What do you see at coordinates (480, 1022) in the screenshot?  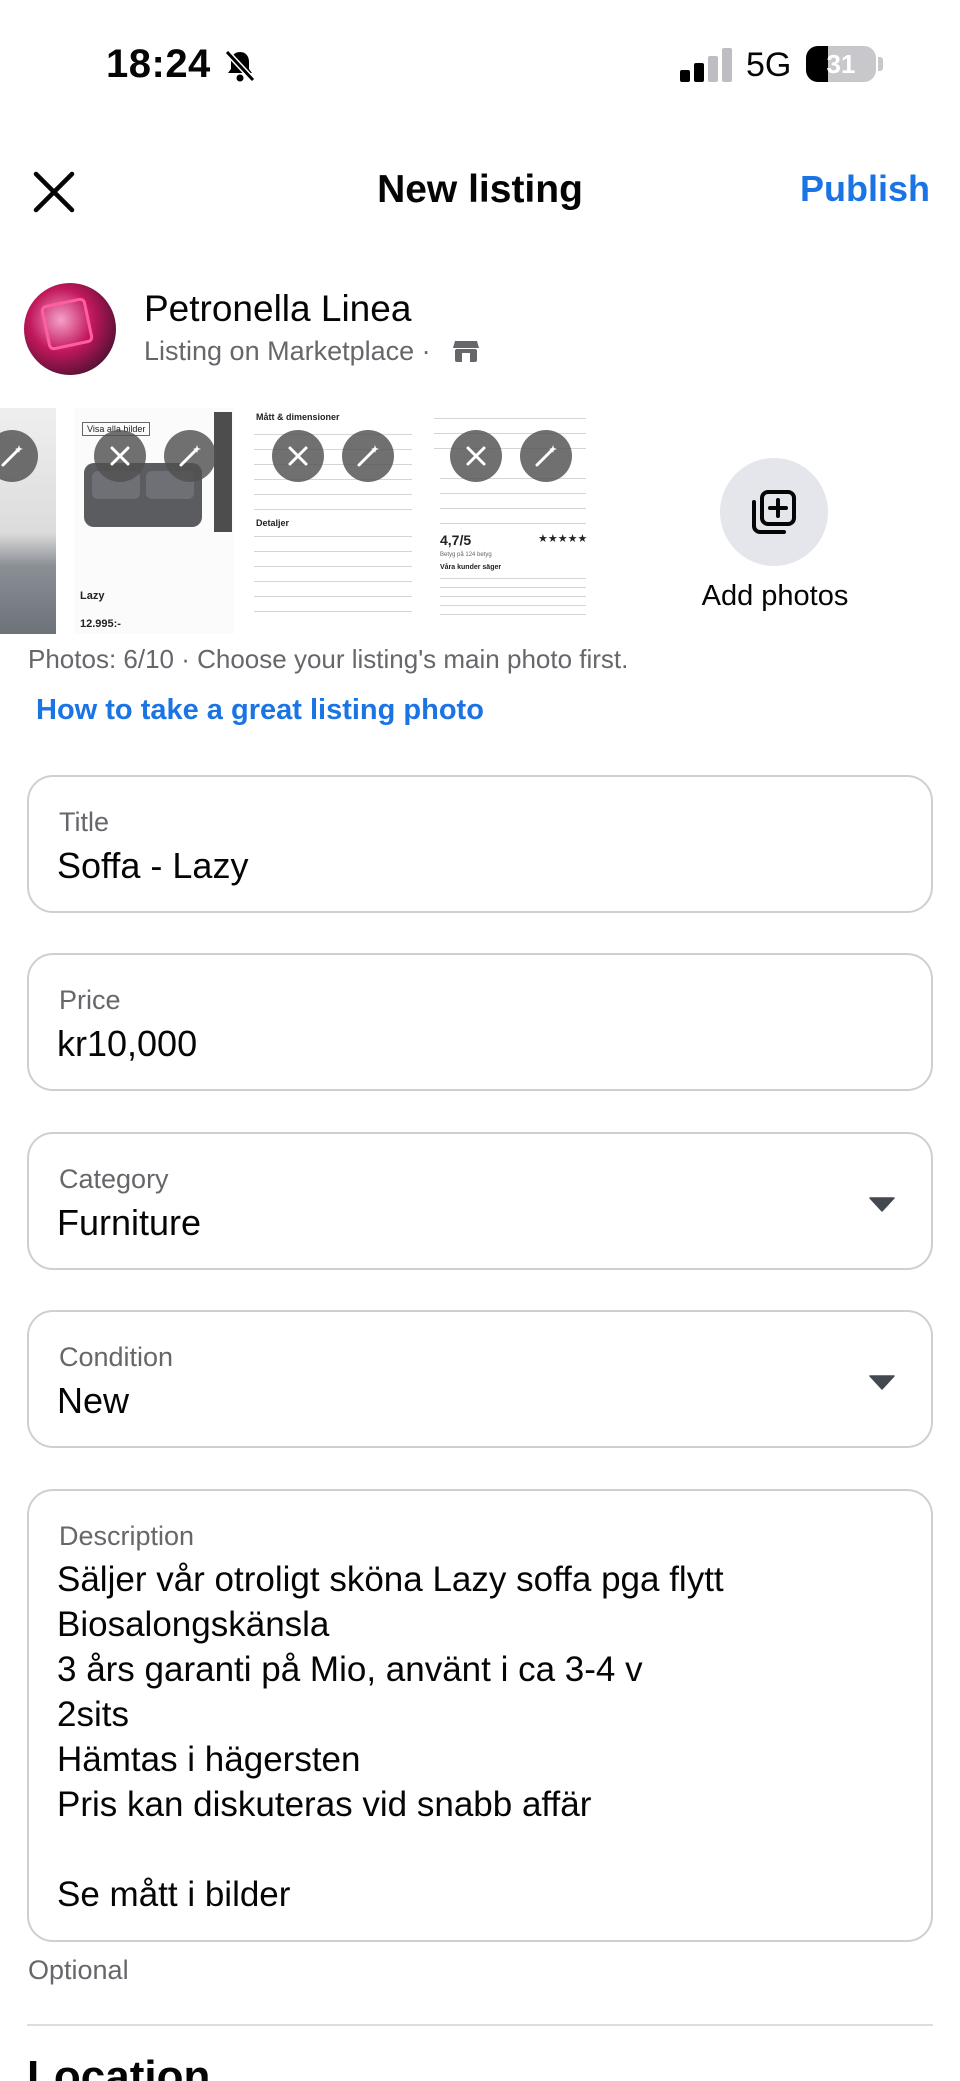 I see `price-field: Price kr10,000` at bounding box center [480, 1022].